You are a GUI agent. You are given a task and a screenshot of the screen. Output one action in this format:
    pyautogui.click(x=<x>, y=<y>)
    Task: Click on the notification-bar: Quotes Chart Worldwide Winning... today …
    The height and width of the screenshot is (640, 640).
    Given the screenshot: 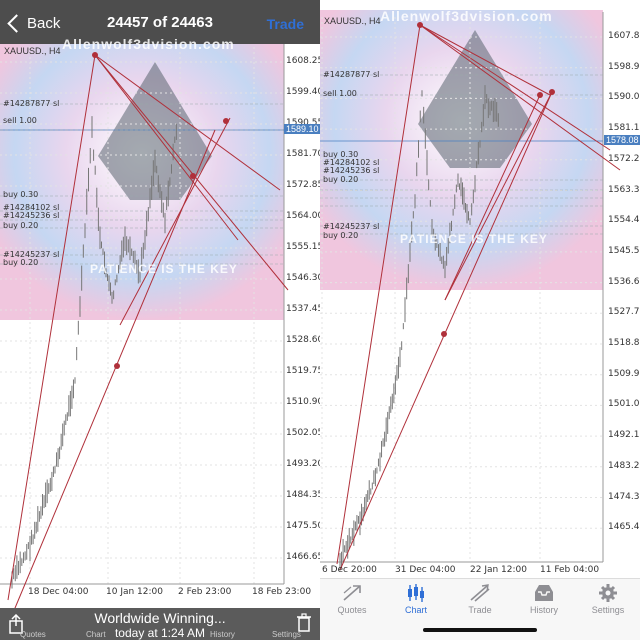 What is the action you would take?
    pyautogui.click(x=160, y=624)
    